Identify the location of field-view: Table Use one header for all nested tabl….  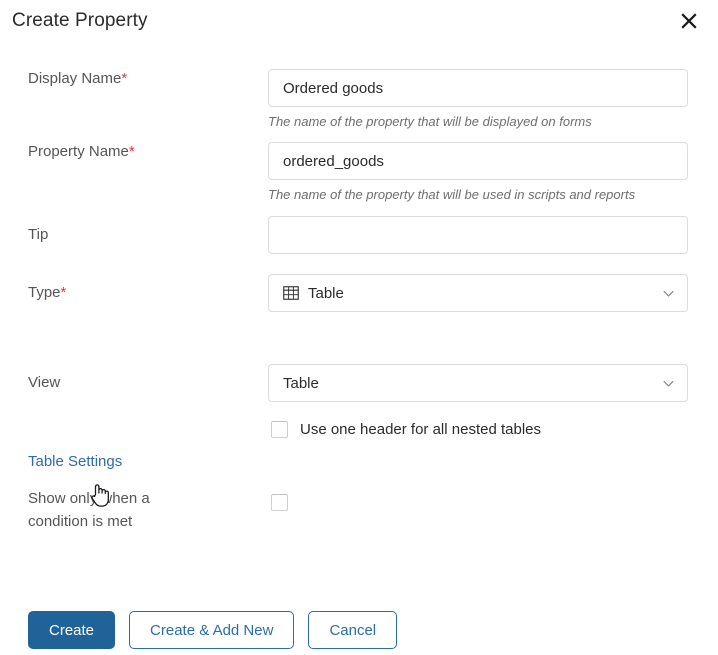
(486, 401).